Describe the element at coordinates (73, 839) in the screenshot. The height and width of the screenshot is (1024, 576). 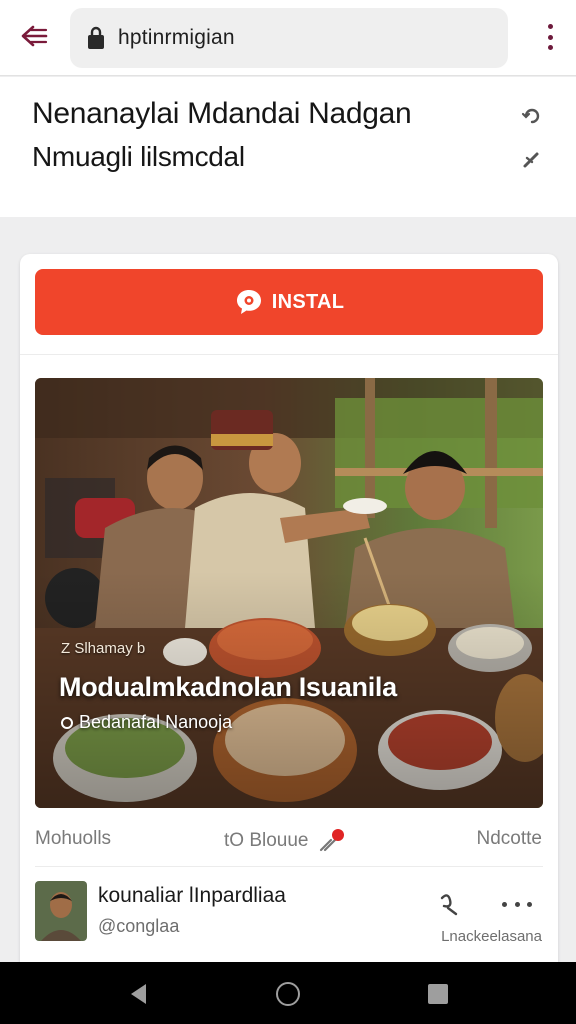
I see `stat-left: Mohuolls` at that location.